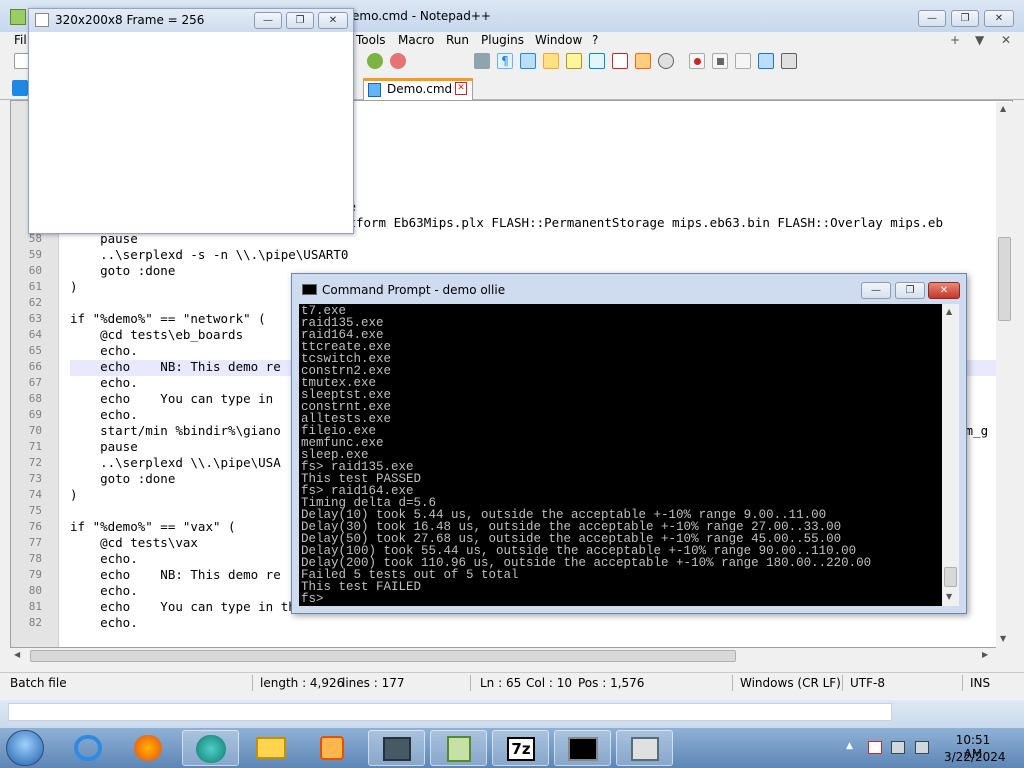 Image resolution: width=1024 pixels, height=768 pixels. What do you see at coordinates (20, 88) in the screenshot?
I see `tab-strip-icon` at bounding box center [20, 88].